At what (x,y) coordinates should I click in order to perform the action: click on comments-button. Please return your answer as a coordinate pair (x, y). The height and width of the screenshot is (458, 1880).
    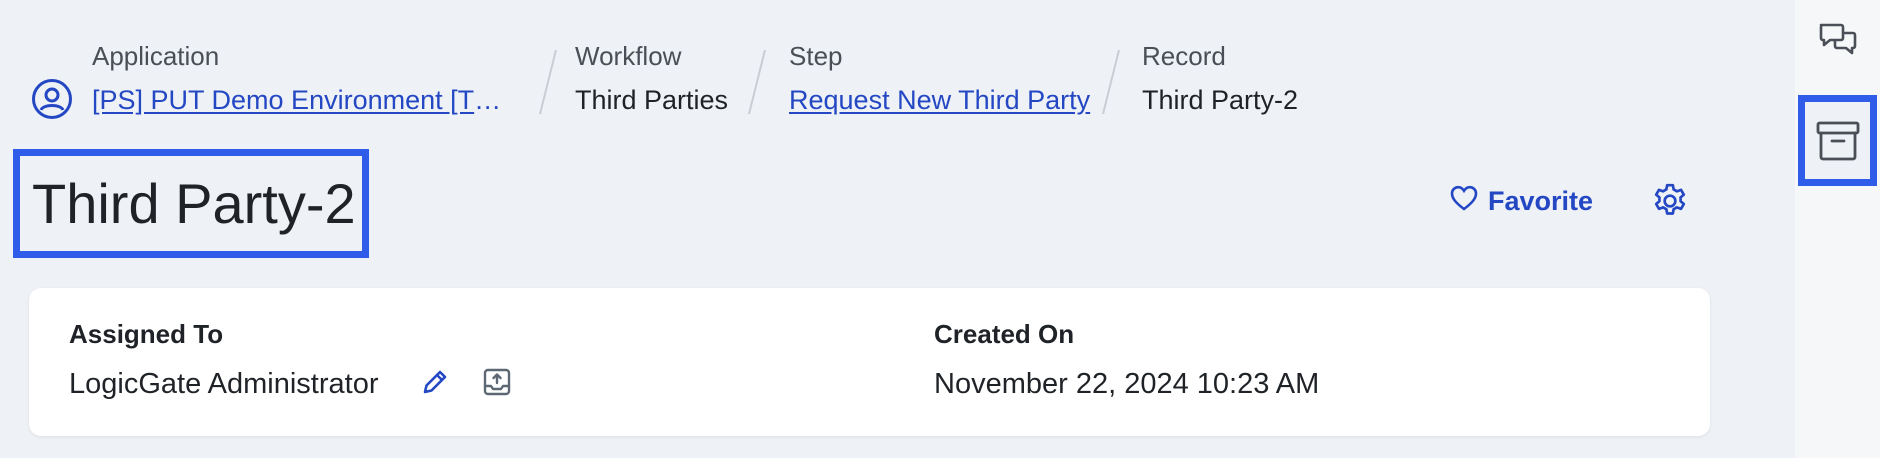
    Looking at the image, I should click on (1837, 41).